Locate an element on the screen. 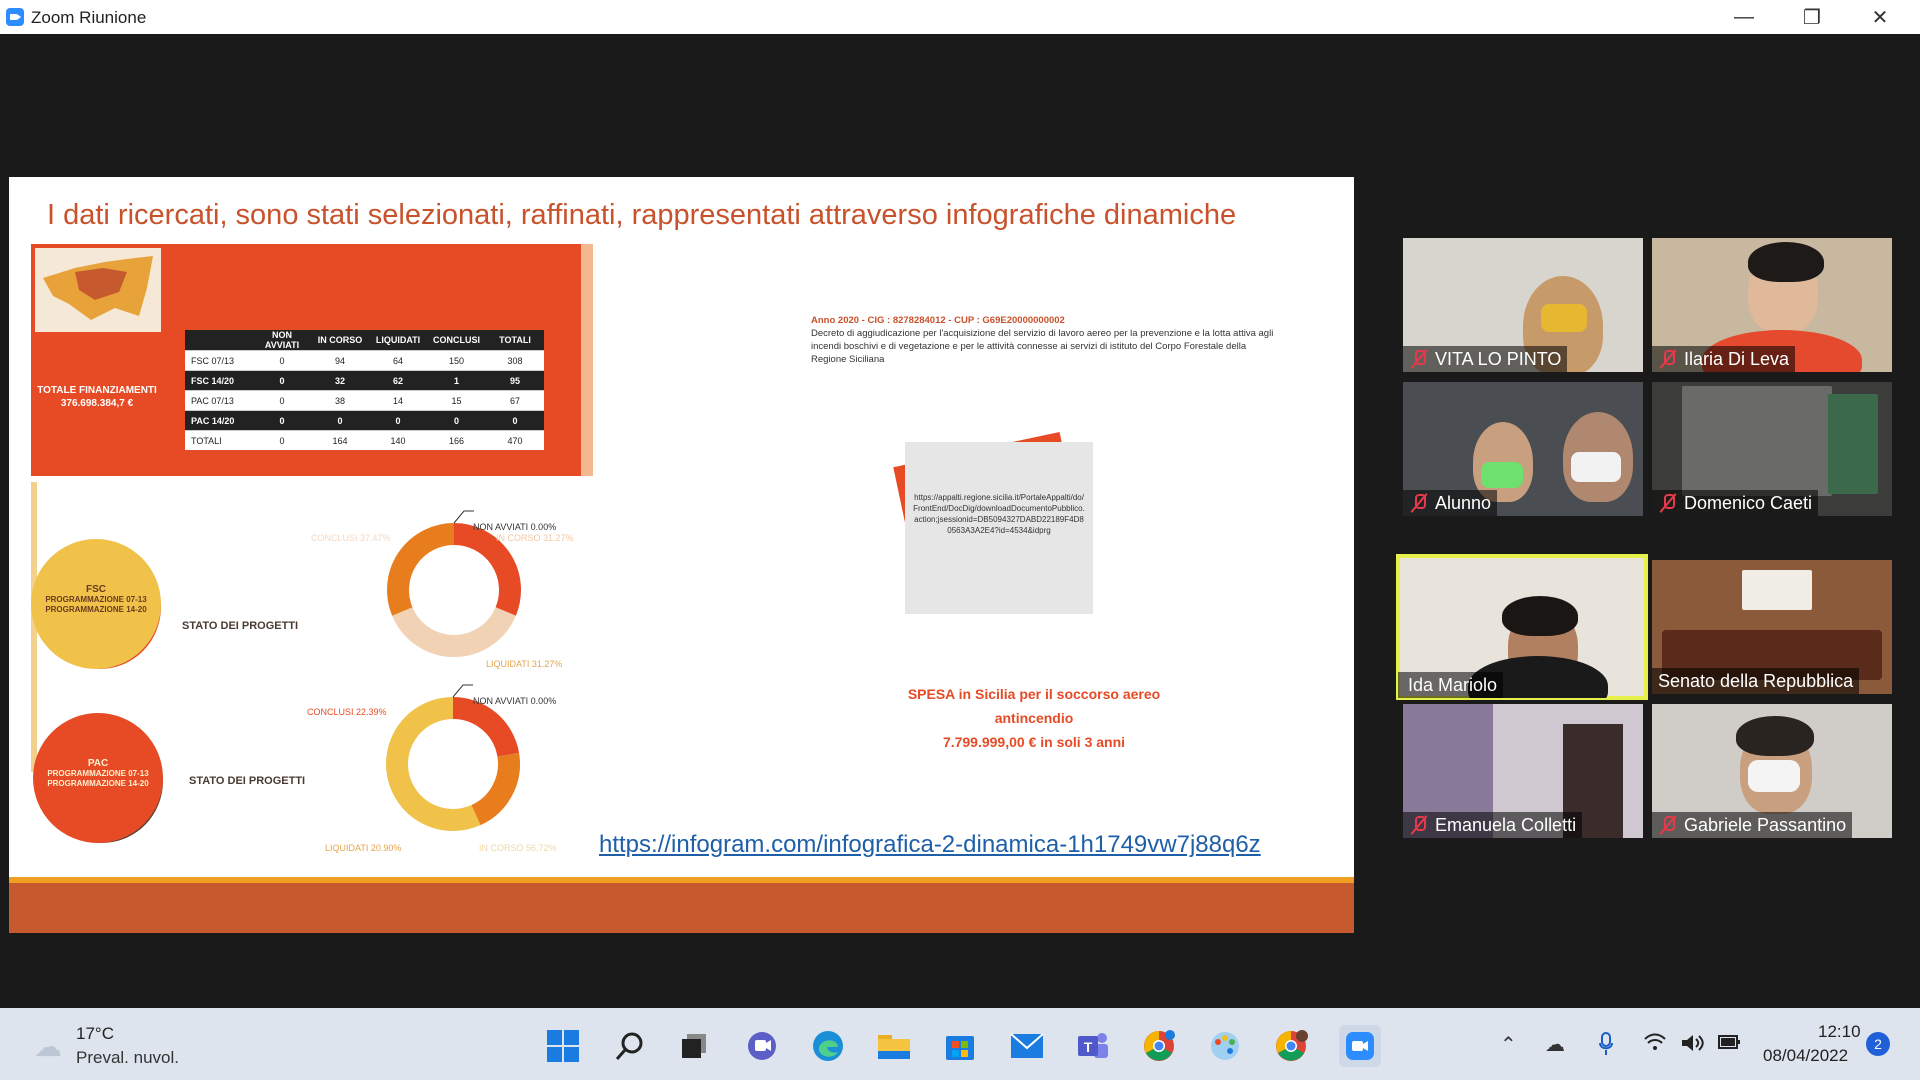 This screenshot has width=1920, height=1080. participant-tile-active-speaker: Ida Mariolo is located at coordinates (1522, 627).